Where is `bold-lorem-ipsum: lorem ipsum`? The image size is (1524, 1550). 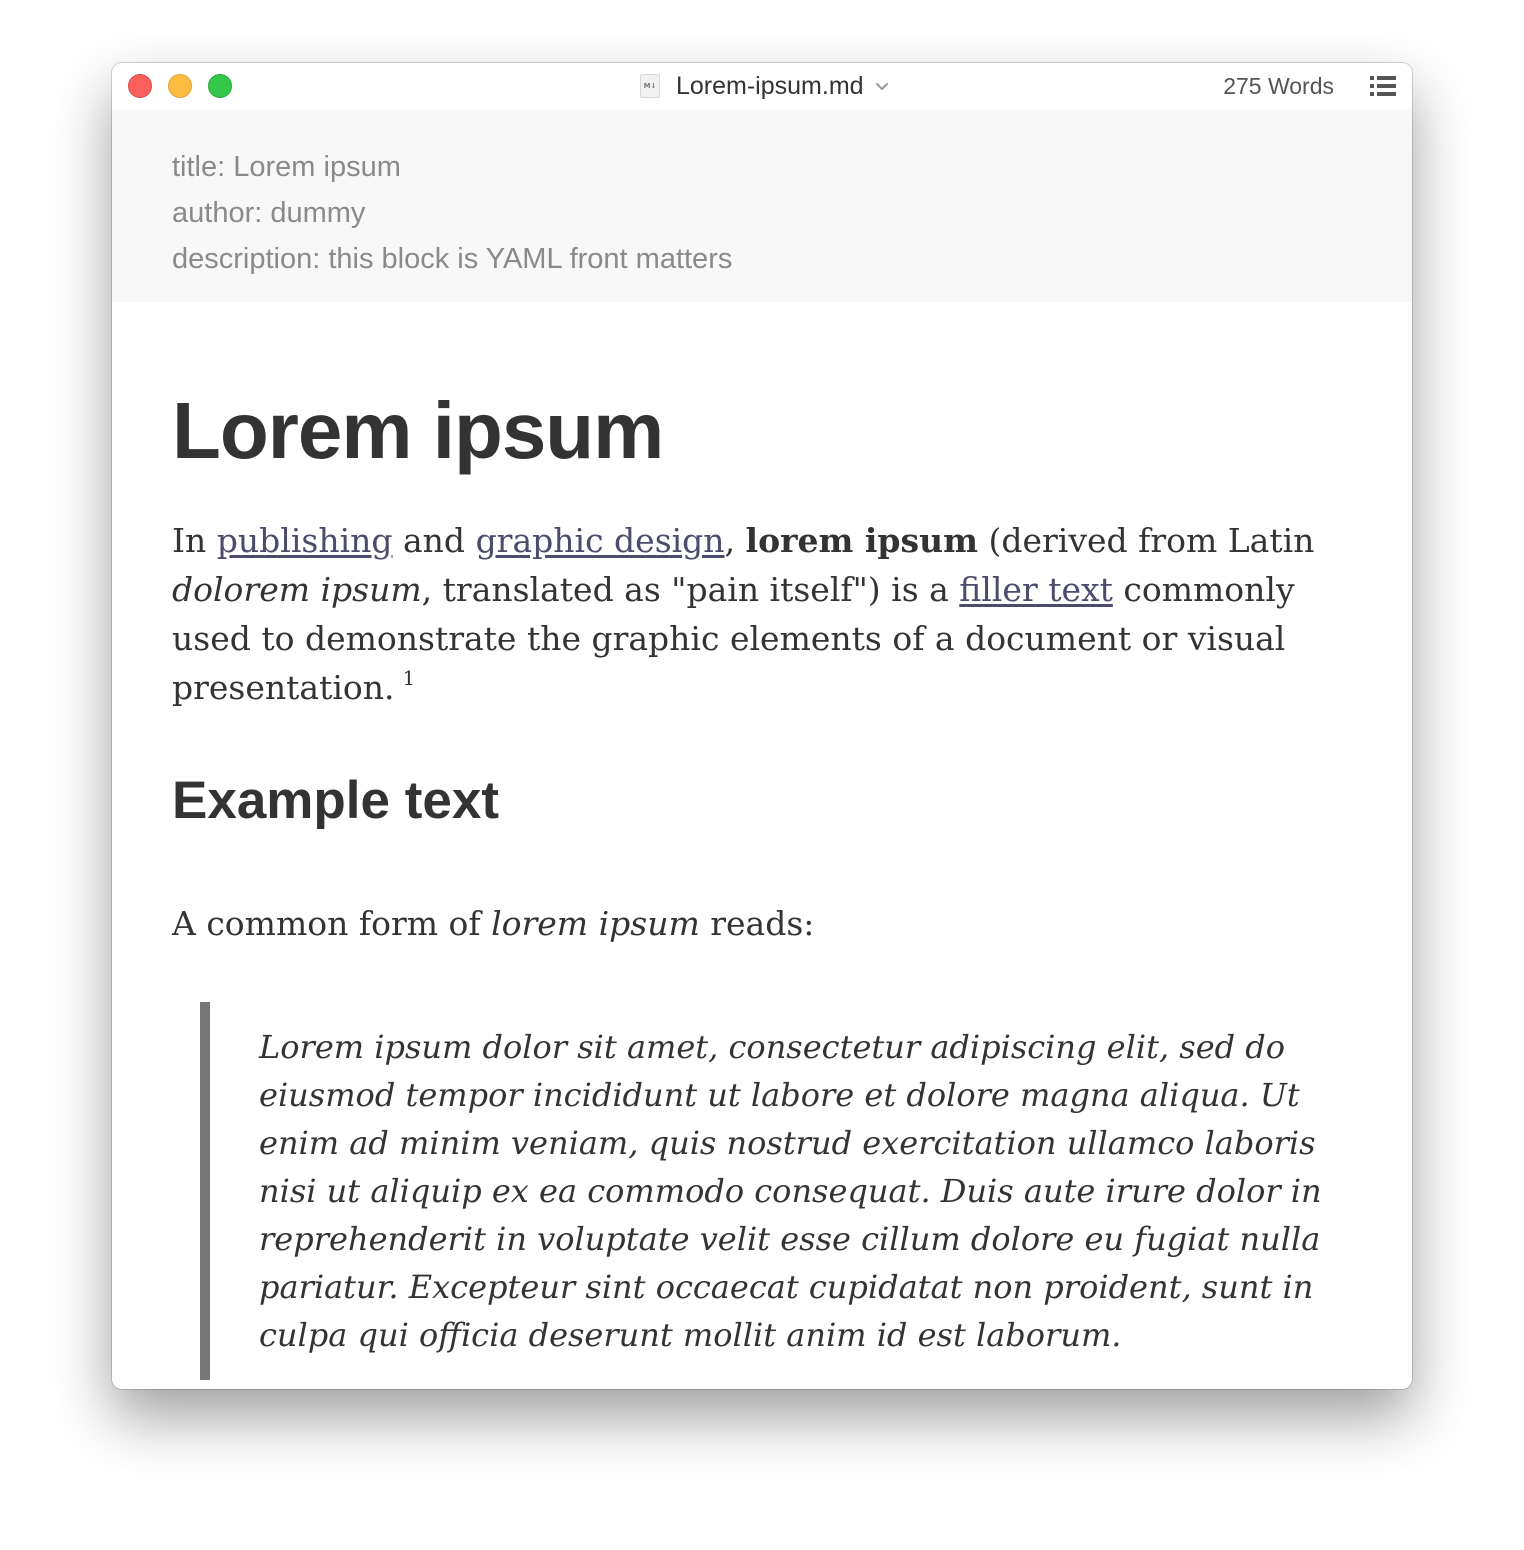 bold-lorem-ipsum: lorem ipsum is located at coordinates (861, 540).